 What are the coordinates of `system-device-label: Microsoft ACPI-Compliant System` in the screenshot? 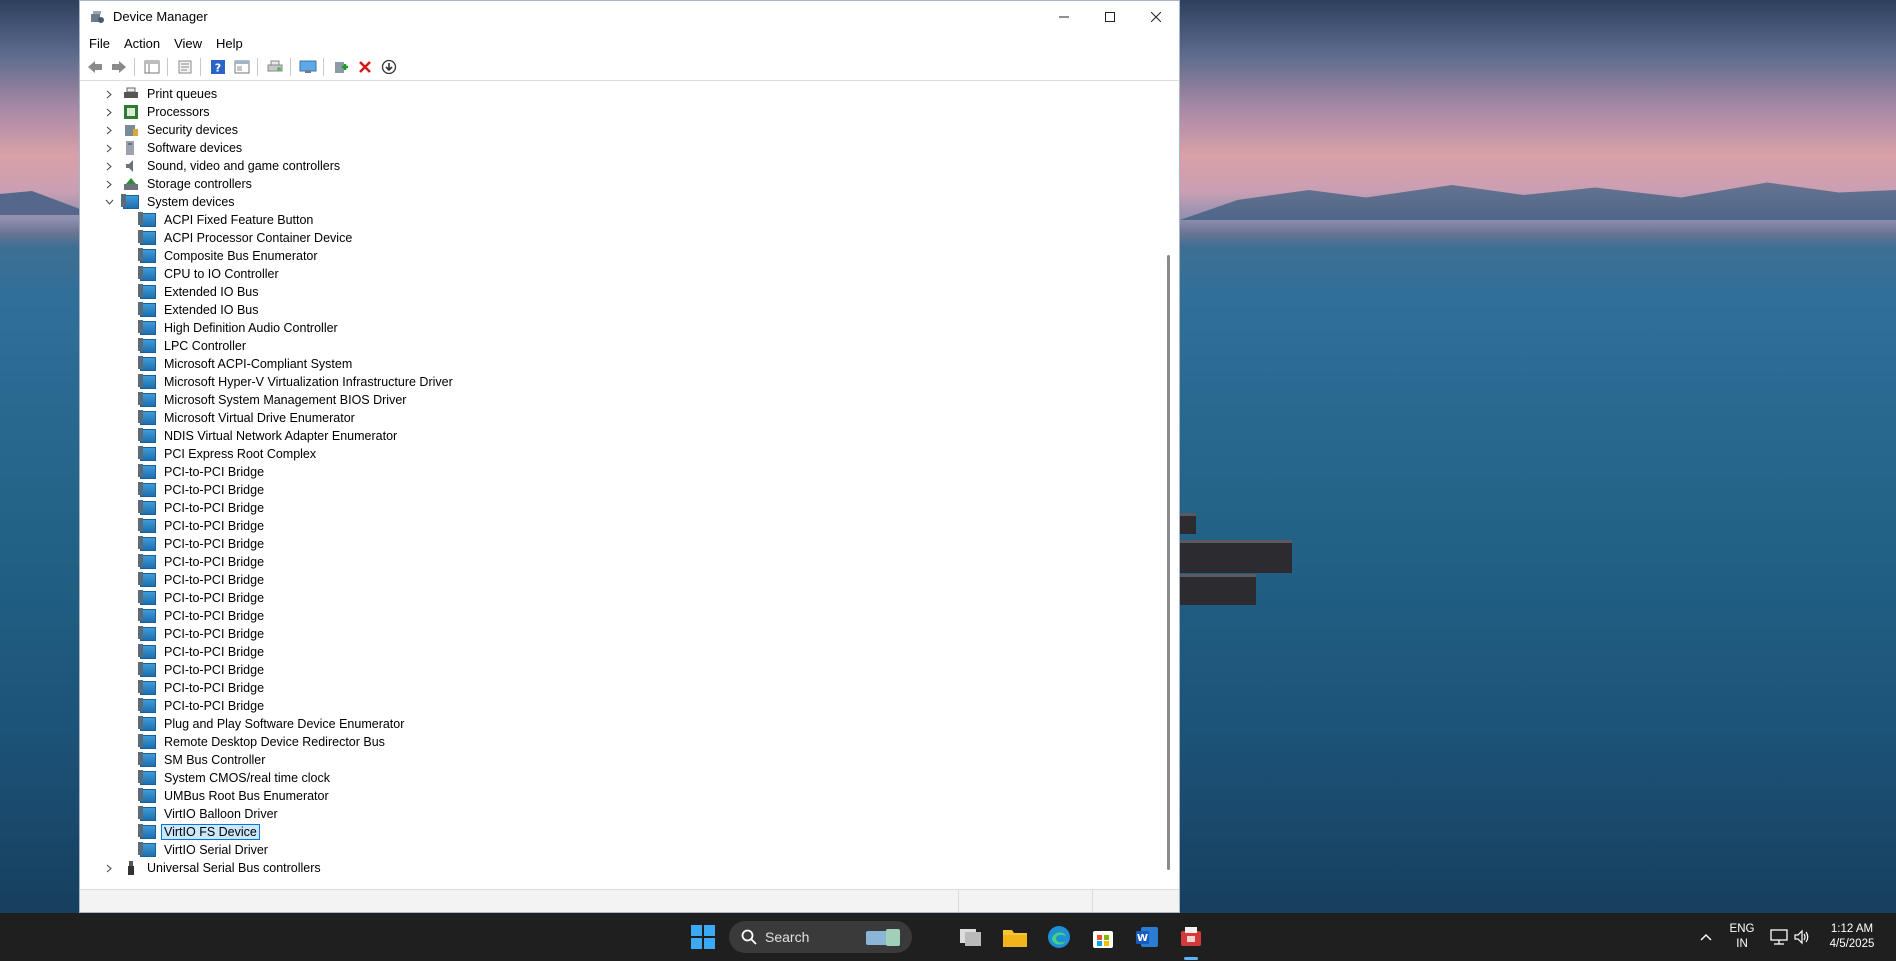 It's located at (258, 364).